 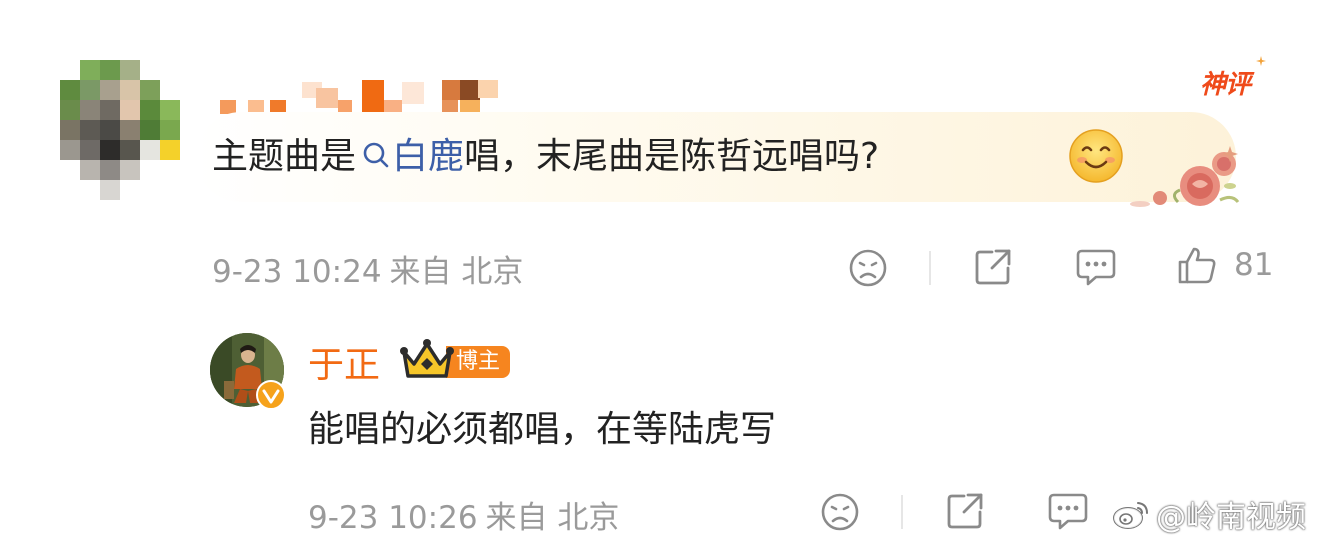 What do you see at coordinates (1231, 517) in the screenshot?
I see `watermark-text: @岭南视频` at bounding box center [1231, 517].